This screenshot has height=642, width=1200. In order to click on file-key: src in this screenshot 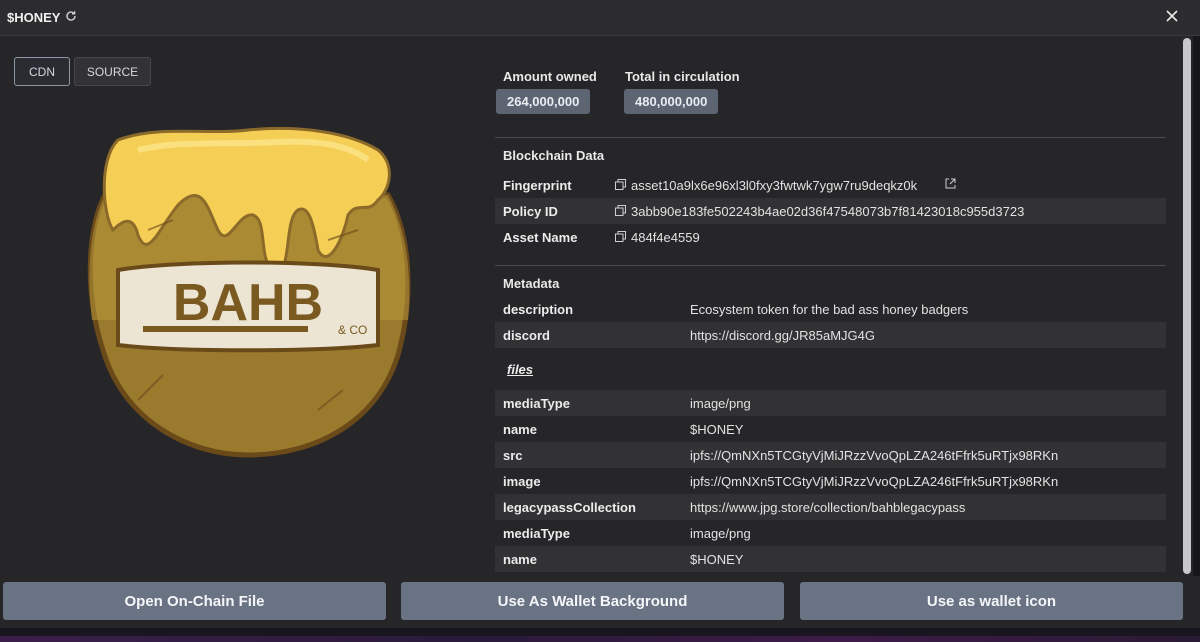, I will do `click(513, 455)`.